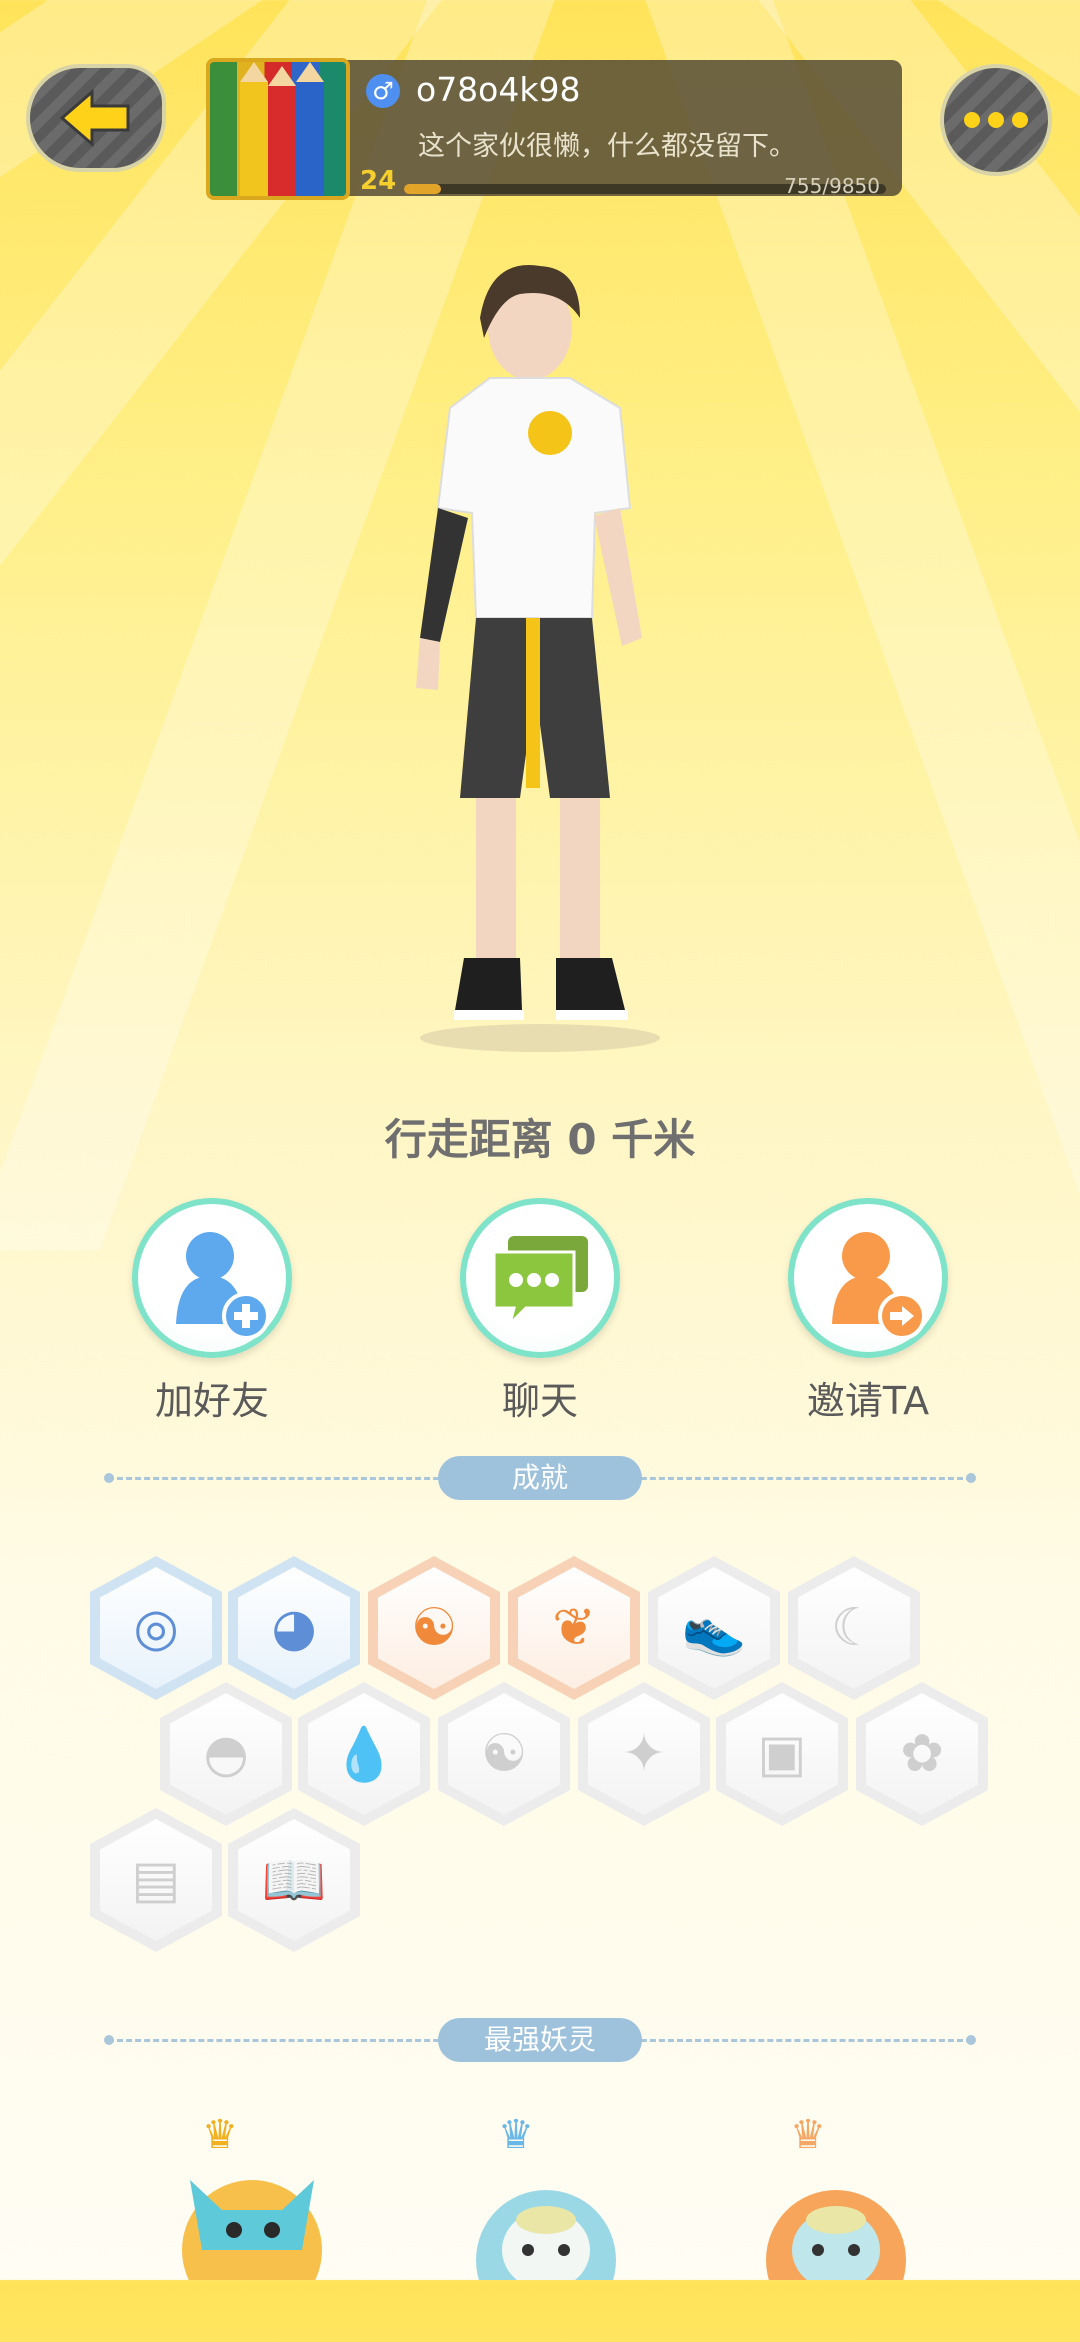 The height and width of the screenshot is (2342, 1080). I want to click on cat-ghost-icon: ◕, so click(294, 1628).